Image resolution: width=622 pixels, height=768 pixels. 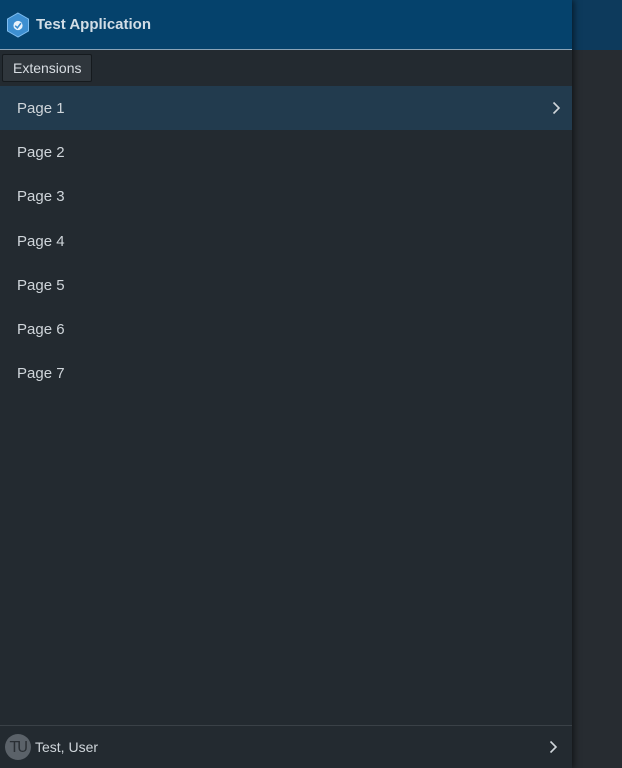 What do you see at coordinates (41, 330) in the screenshot?
I see `nav-item-label: Page 6` at bounding box center [41, 330].